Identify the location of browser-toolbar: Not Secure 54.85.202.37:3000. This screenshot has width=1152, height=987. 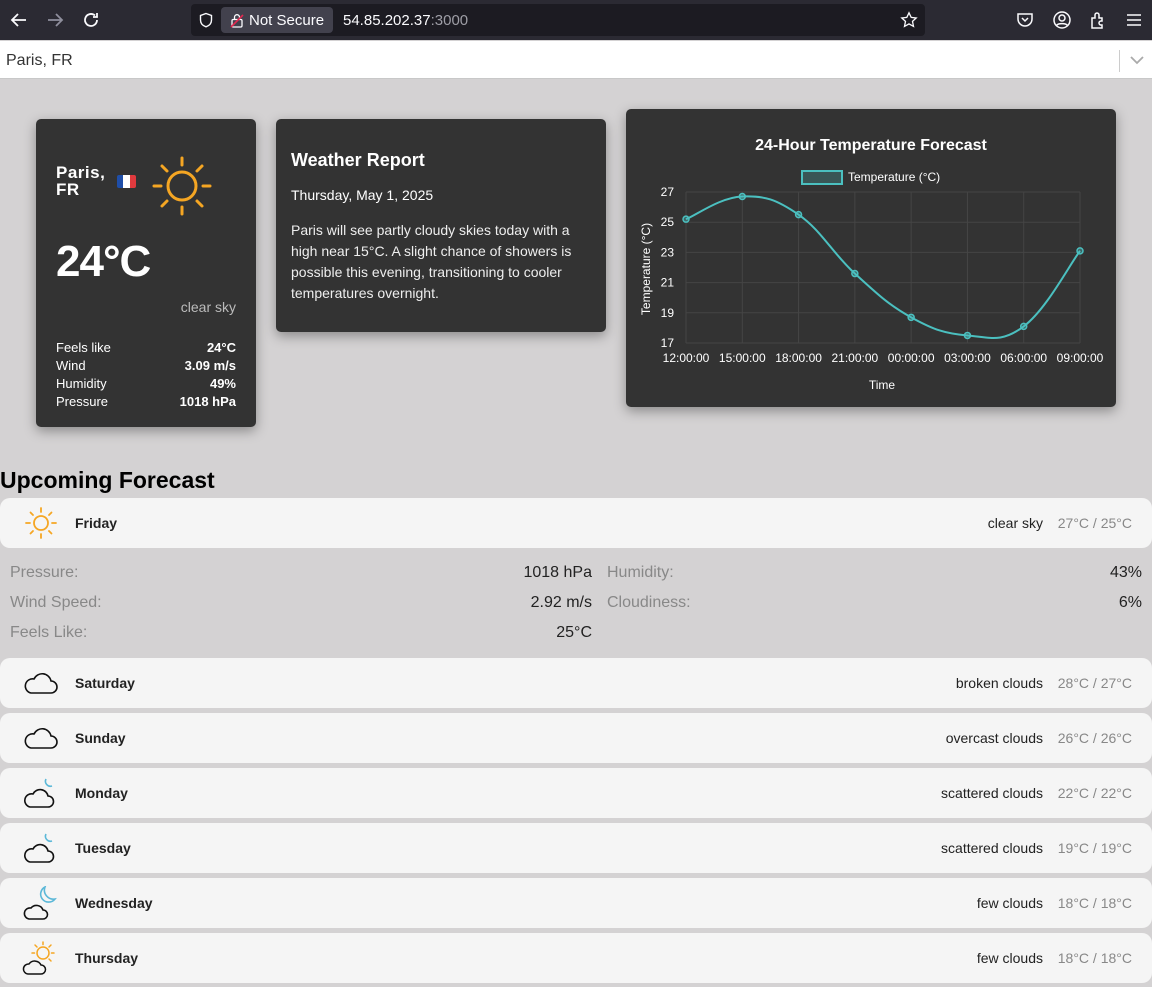
(576, 20).